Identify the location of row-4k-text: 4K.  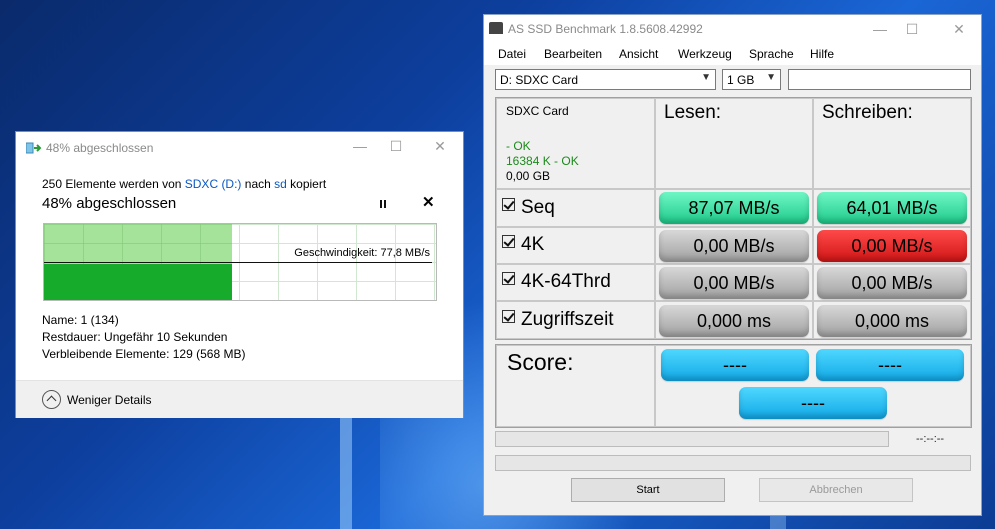
(533, 244).